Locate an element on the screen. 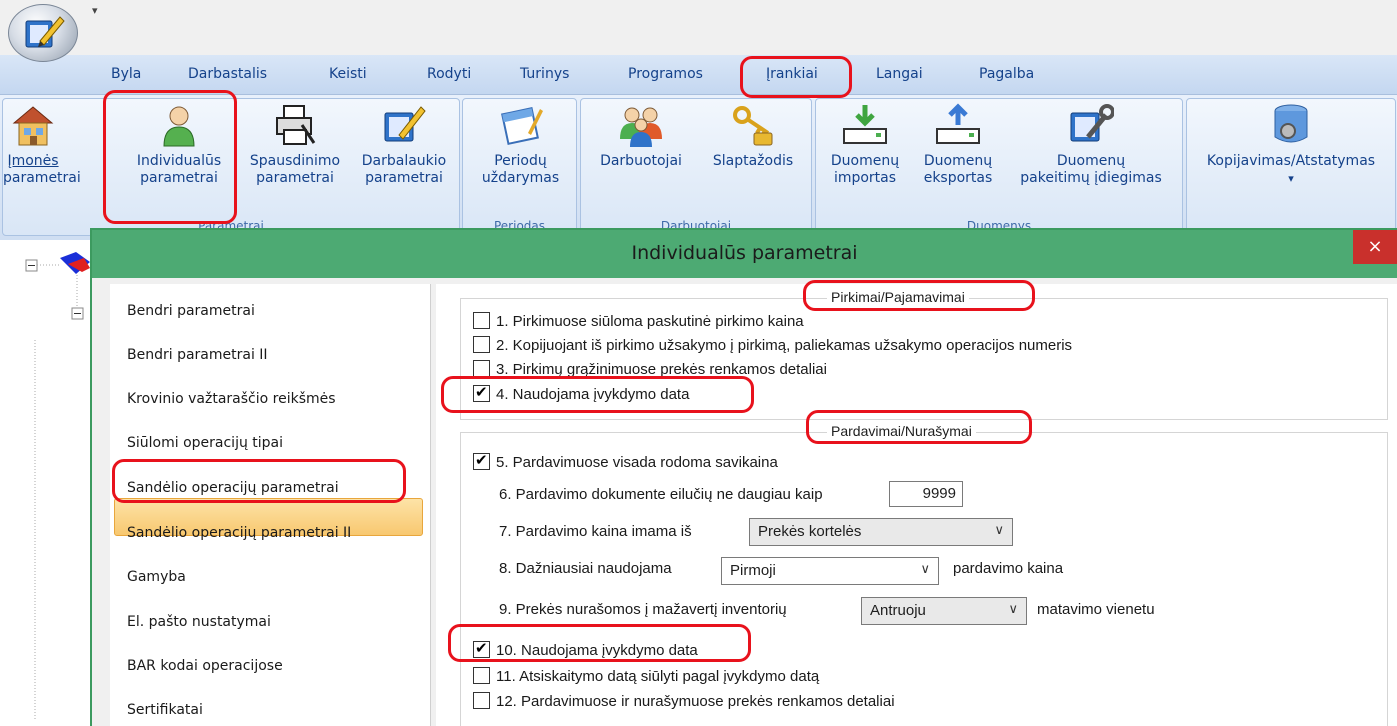 This screenshot has height=726, width=1397. notebook-pen-icon is located at coordinates (45, 32).